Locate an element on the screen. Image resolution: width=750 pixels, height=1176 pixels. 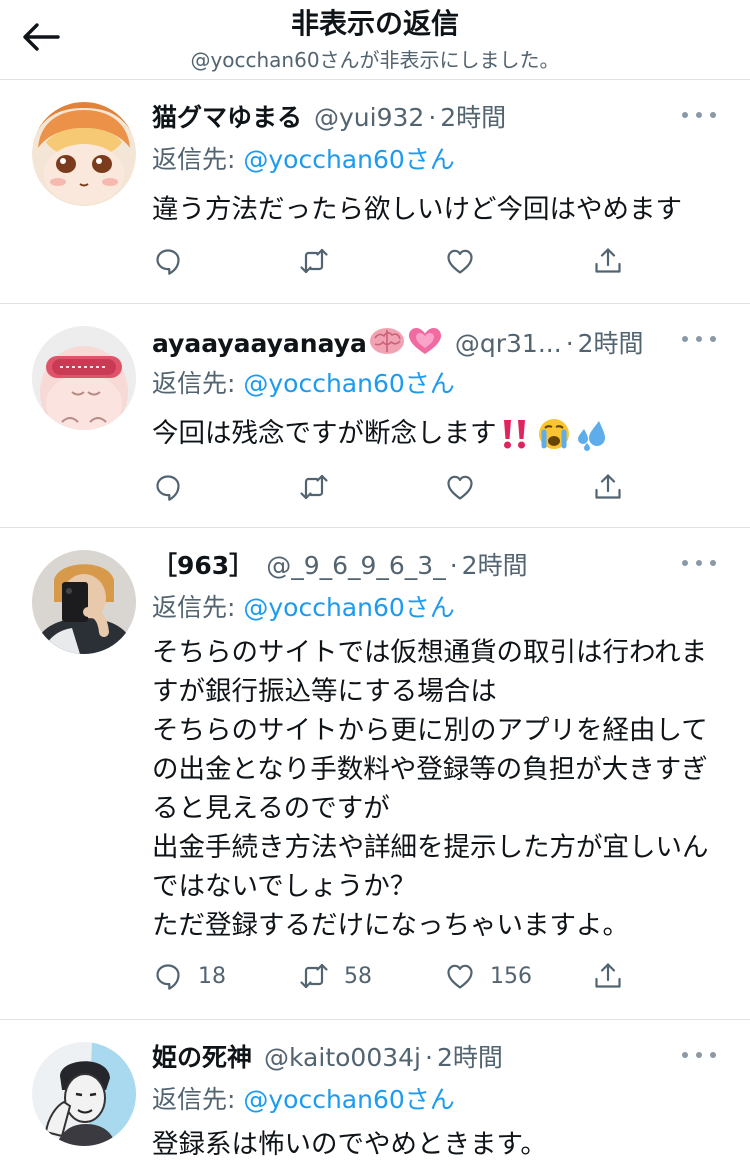
page-subtitle: @yocchan60さんが非表示にしました。 is located at coordinates (375, 60).